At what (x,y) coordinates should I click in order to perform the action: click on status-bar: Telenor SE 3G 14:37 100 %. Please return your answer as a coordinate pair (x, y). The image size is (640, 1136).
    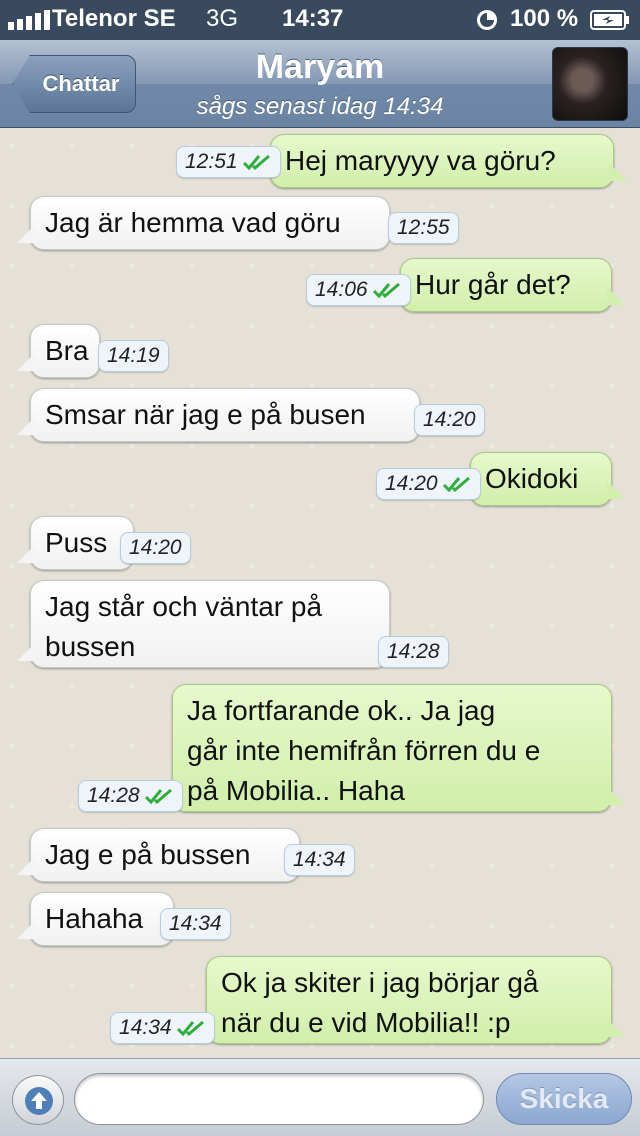
    Looking at the image, I should click on (320, 20).